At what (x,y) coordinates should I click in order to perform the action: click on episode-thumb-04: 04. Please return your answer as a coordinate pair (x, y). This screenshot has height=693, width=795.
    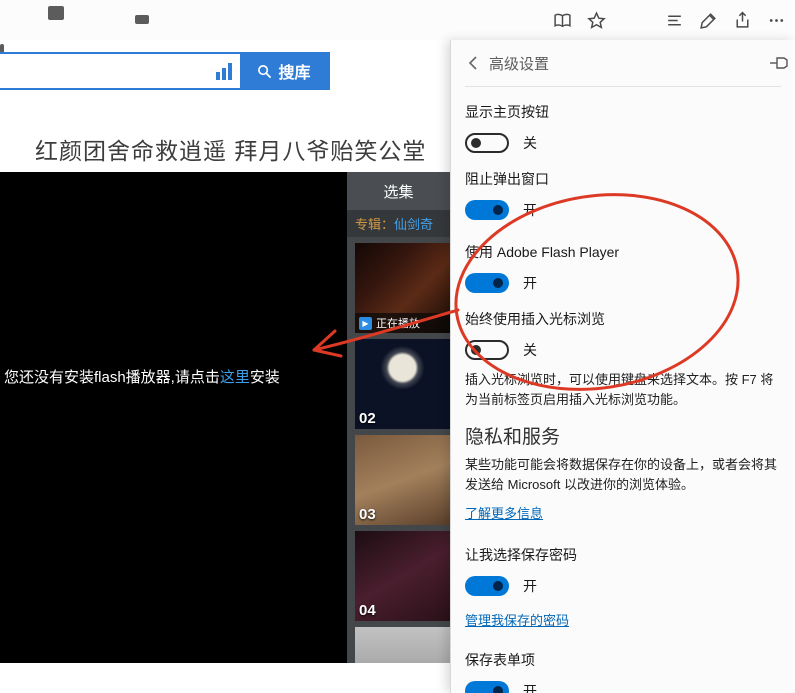
    Looking at the image, I should click on (402, 576).